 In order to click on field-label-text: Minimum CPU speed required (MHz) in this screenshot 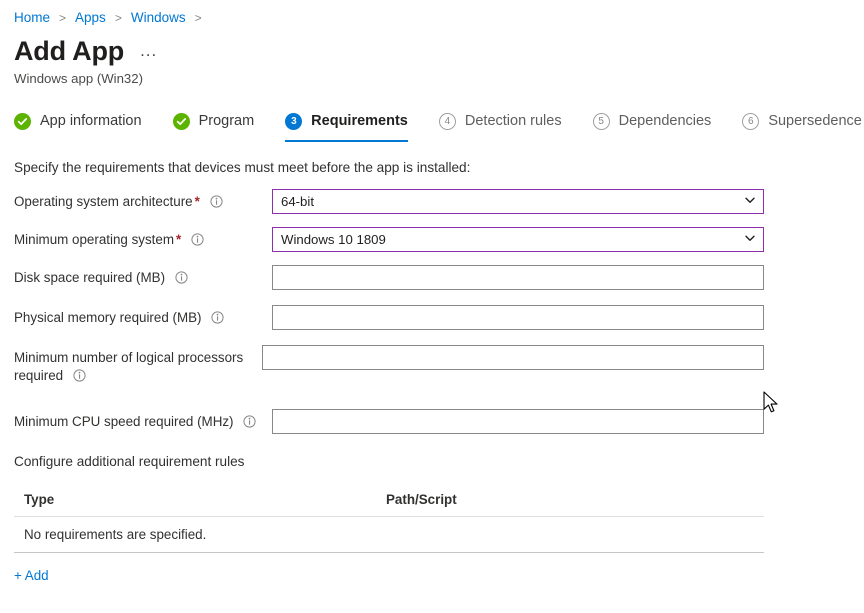, I will do `click(124, 421)`.